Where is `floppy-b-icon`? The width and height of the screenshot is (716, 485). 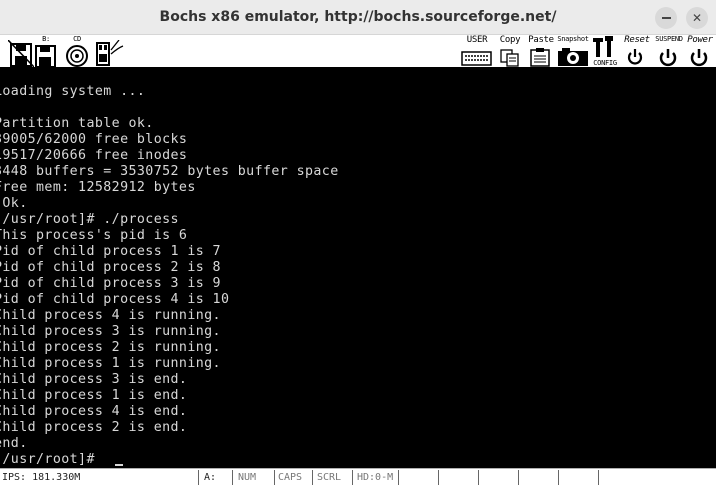 floppy-b-icon is located at coordinates (45, 56).